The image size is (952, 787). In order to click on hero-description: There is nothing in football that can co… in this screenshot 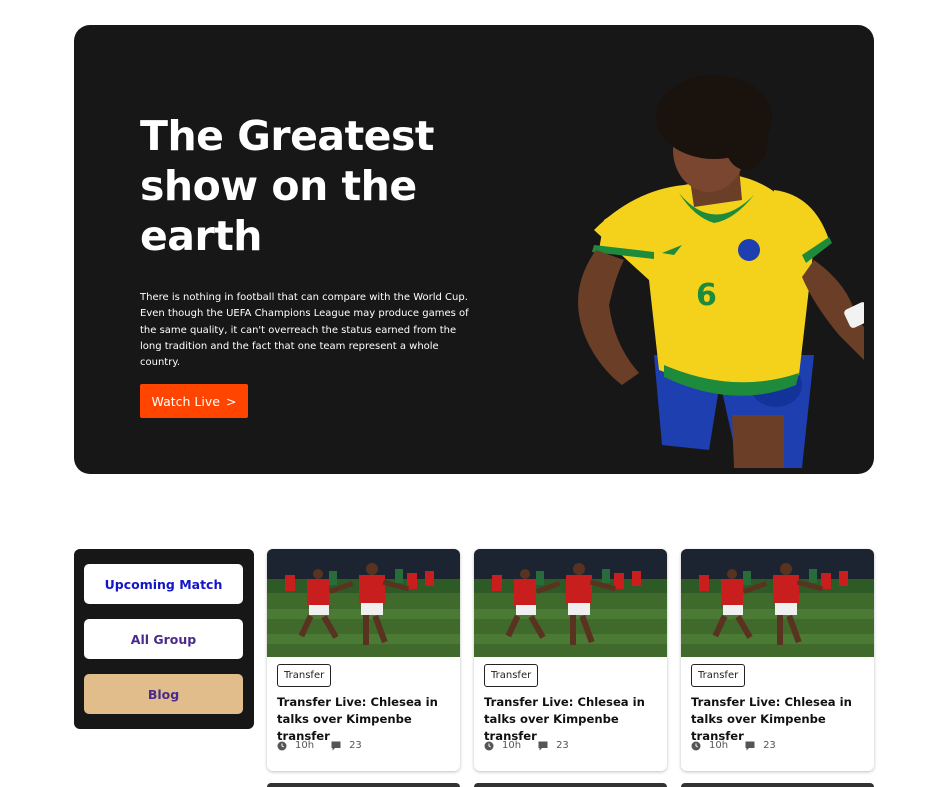, I will do `click(304, 330)`.